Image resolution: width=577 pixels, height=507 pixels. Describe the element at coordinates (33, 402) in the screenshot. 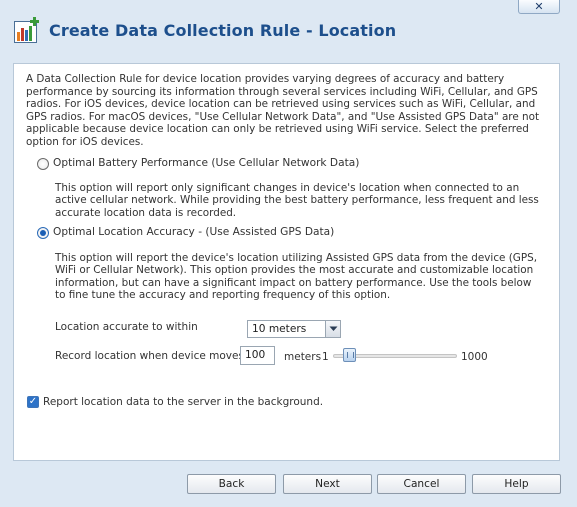

I see `background-report-checkbox: ✓` at that location.